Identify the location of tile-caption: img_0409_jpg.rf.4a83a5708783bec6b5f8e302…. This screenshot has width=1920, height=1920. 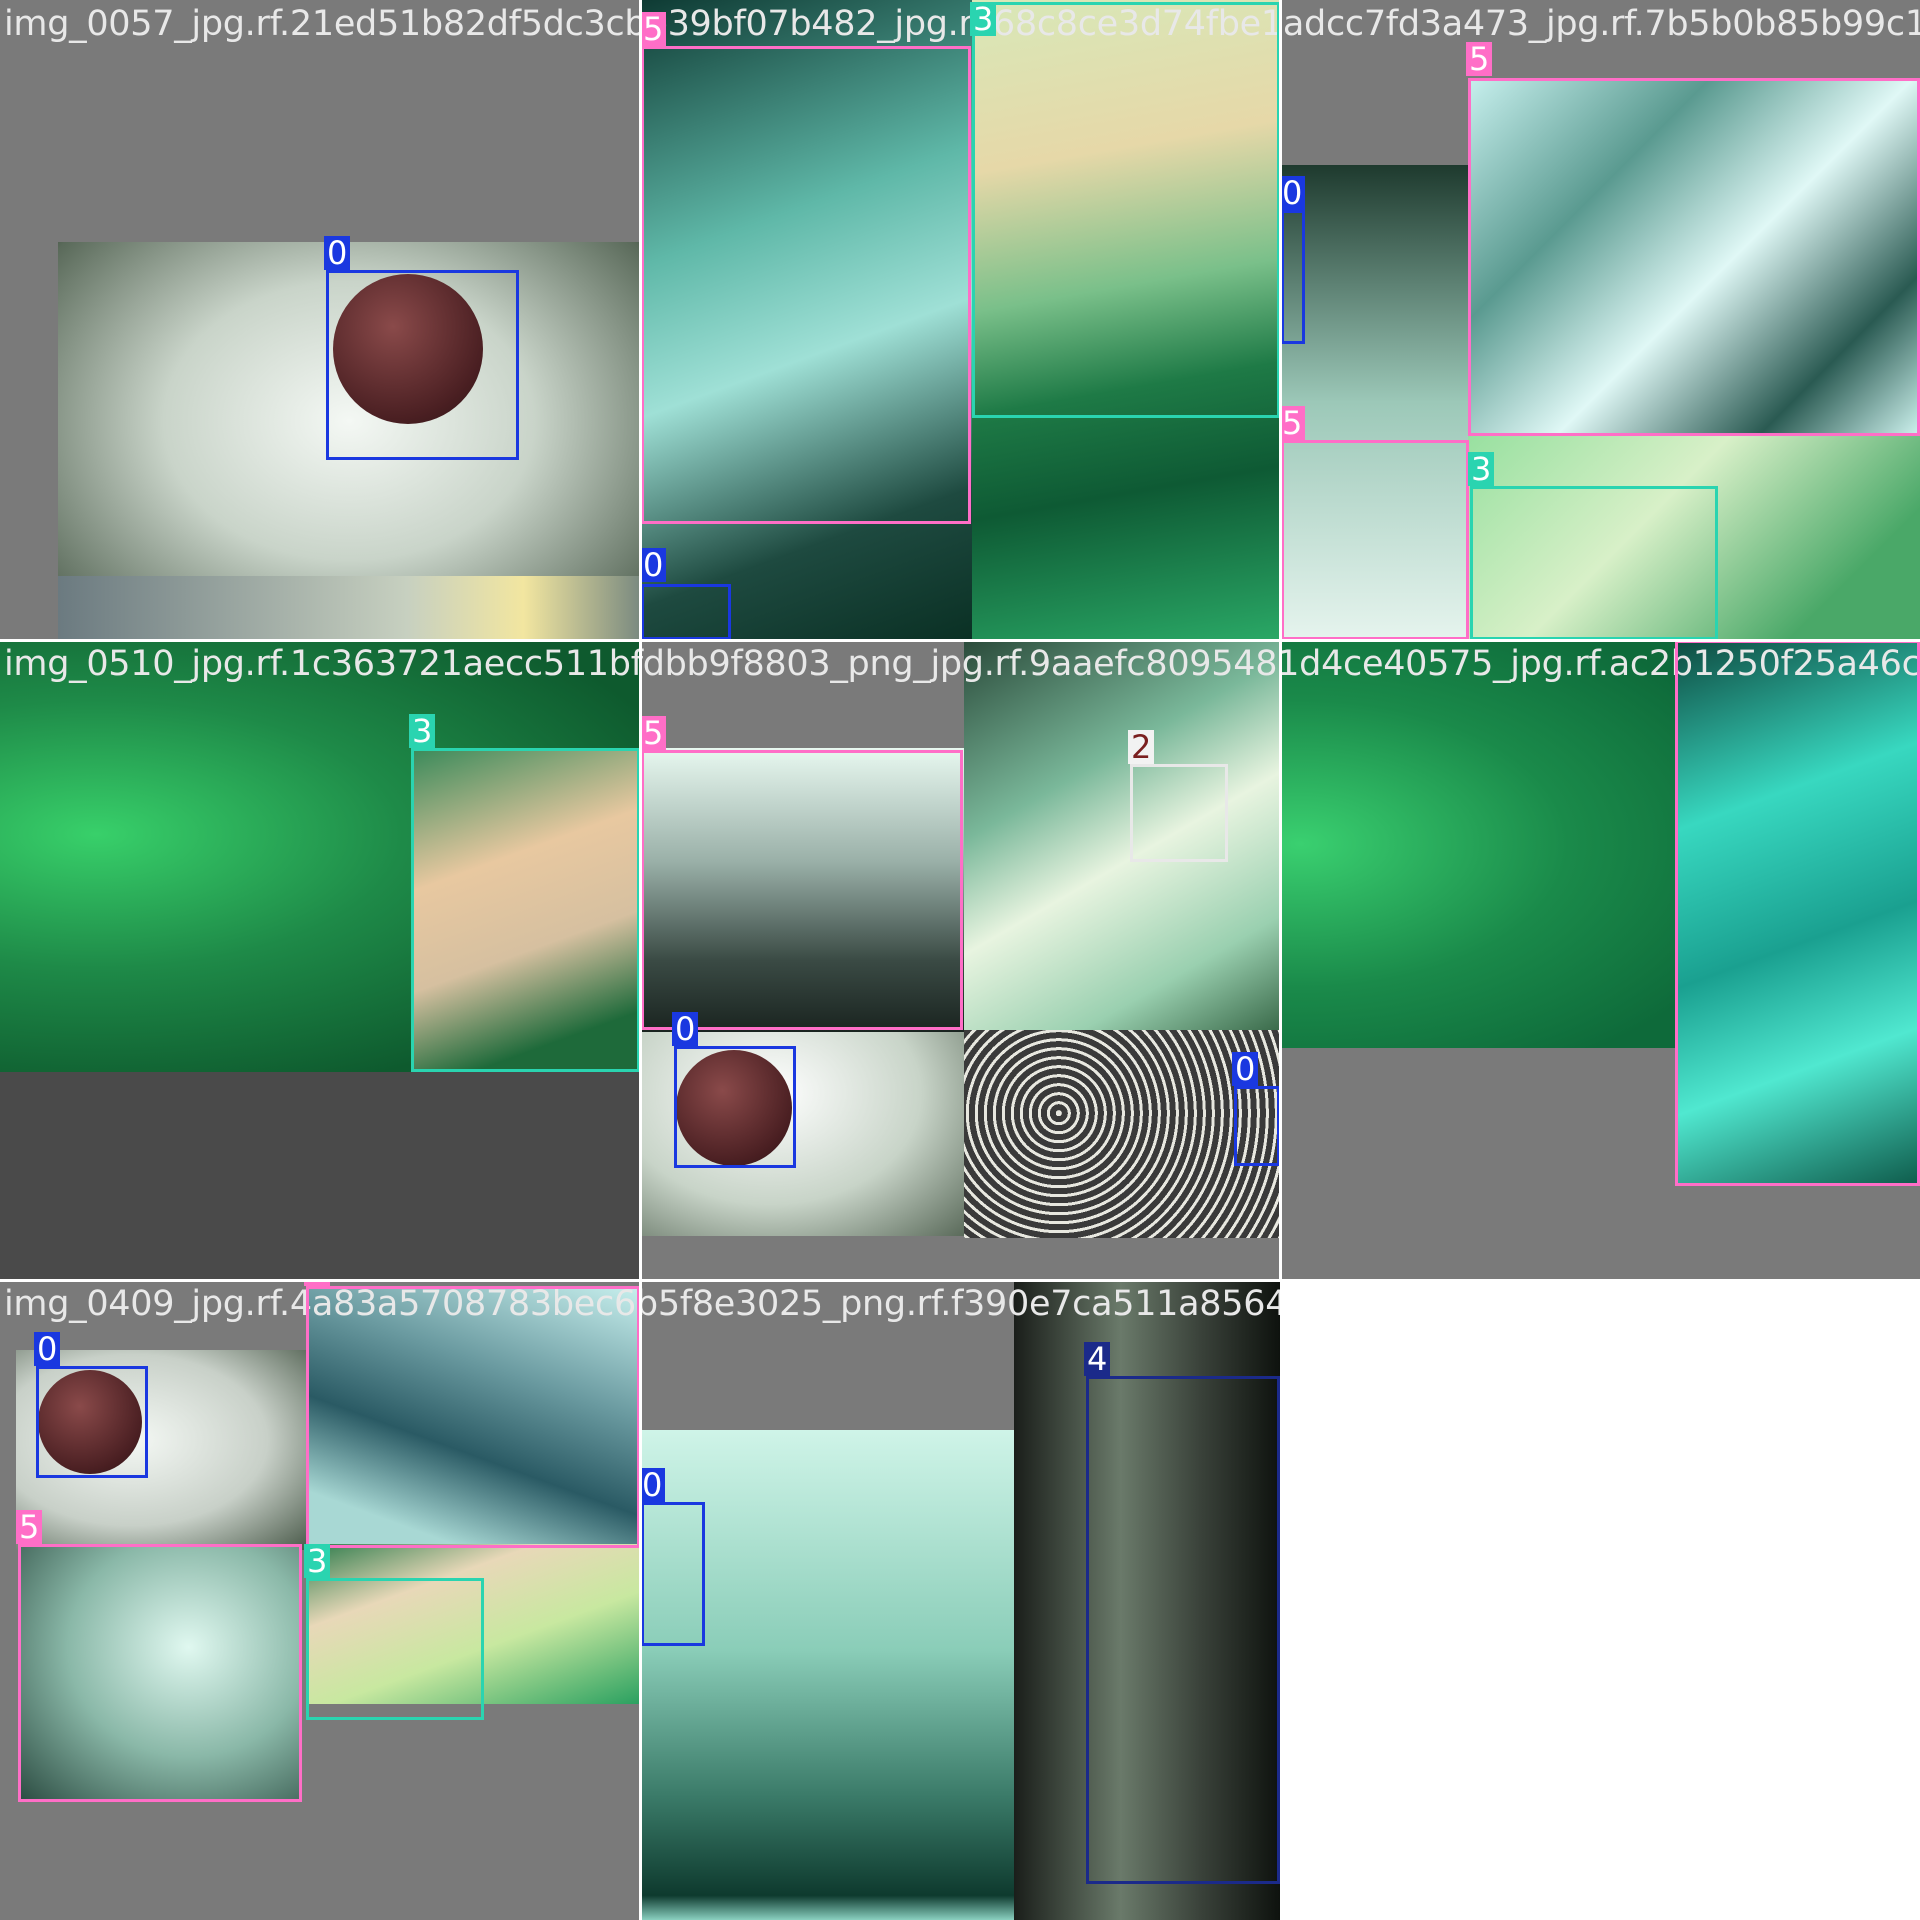
(642, 1304).